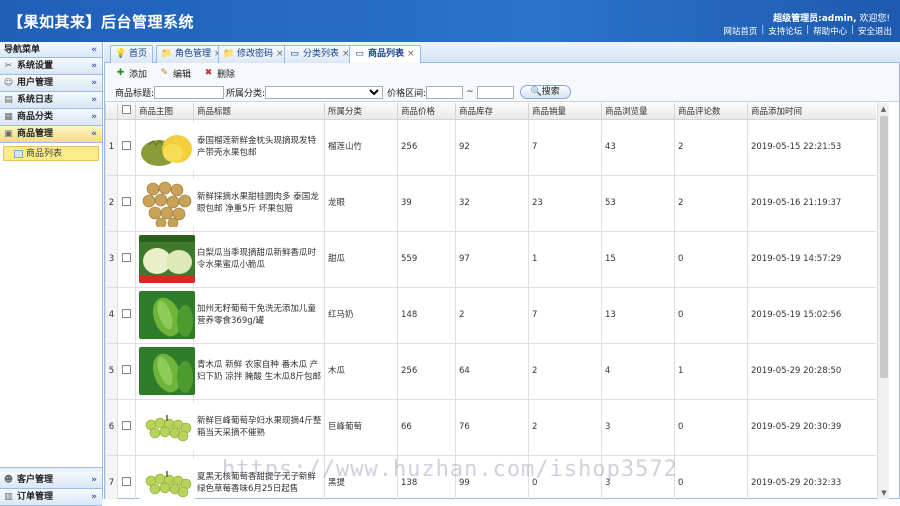 Image resolution: width=900 pixels, height=506 pixels. Describe the element at coordinates (565, 259) in the screenshot. I see `cell-sales: 1` at that location.